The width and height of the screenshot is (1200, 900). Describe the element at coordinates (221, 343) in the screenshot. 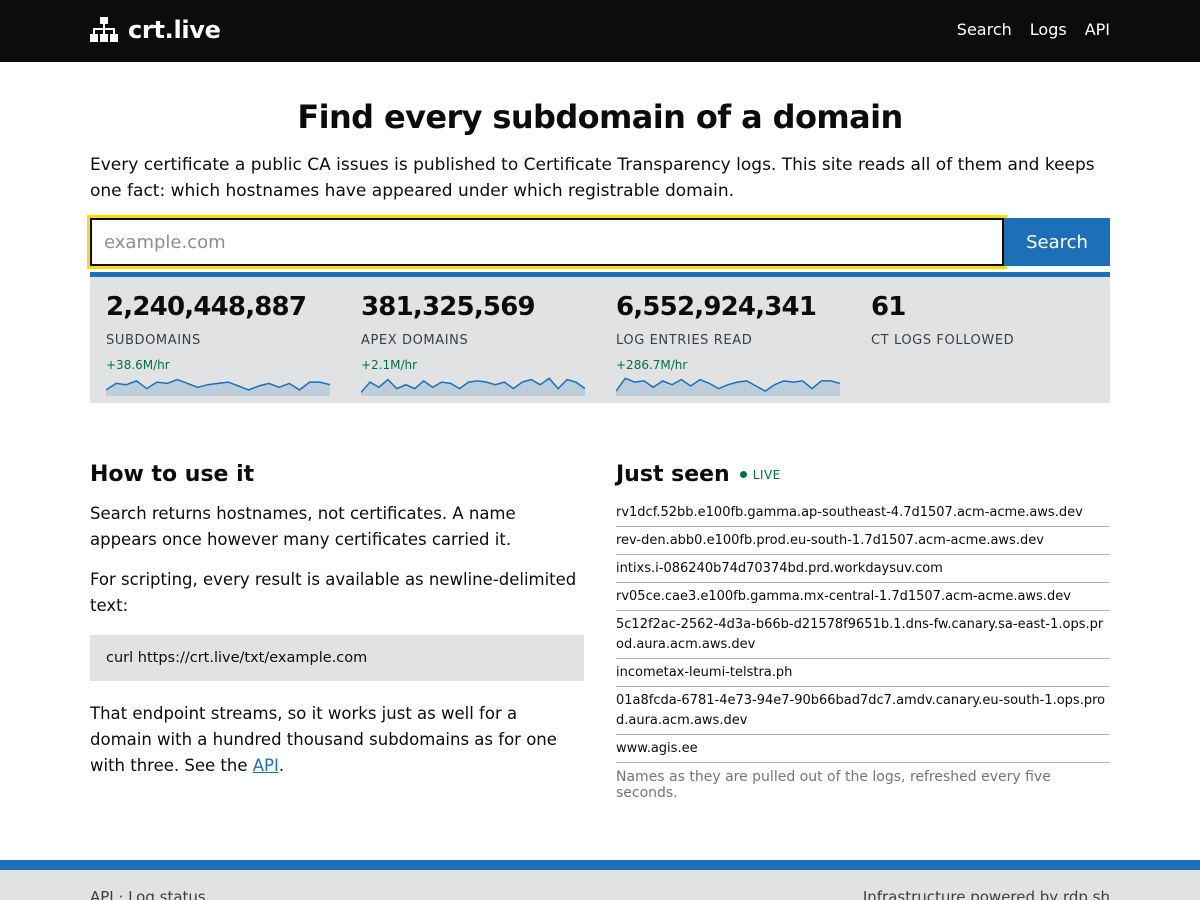

I see `stat-subdomains: 2,240,448,887 SUBDOMAINS +38.6M/hr` at that location.